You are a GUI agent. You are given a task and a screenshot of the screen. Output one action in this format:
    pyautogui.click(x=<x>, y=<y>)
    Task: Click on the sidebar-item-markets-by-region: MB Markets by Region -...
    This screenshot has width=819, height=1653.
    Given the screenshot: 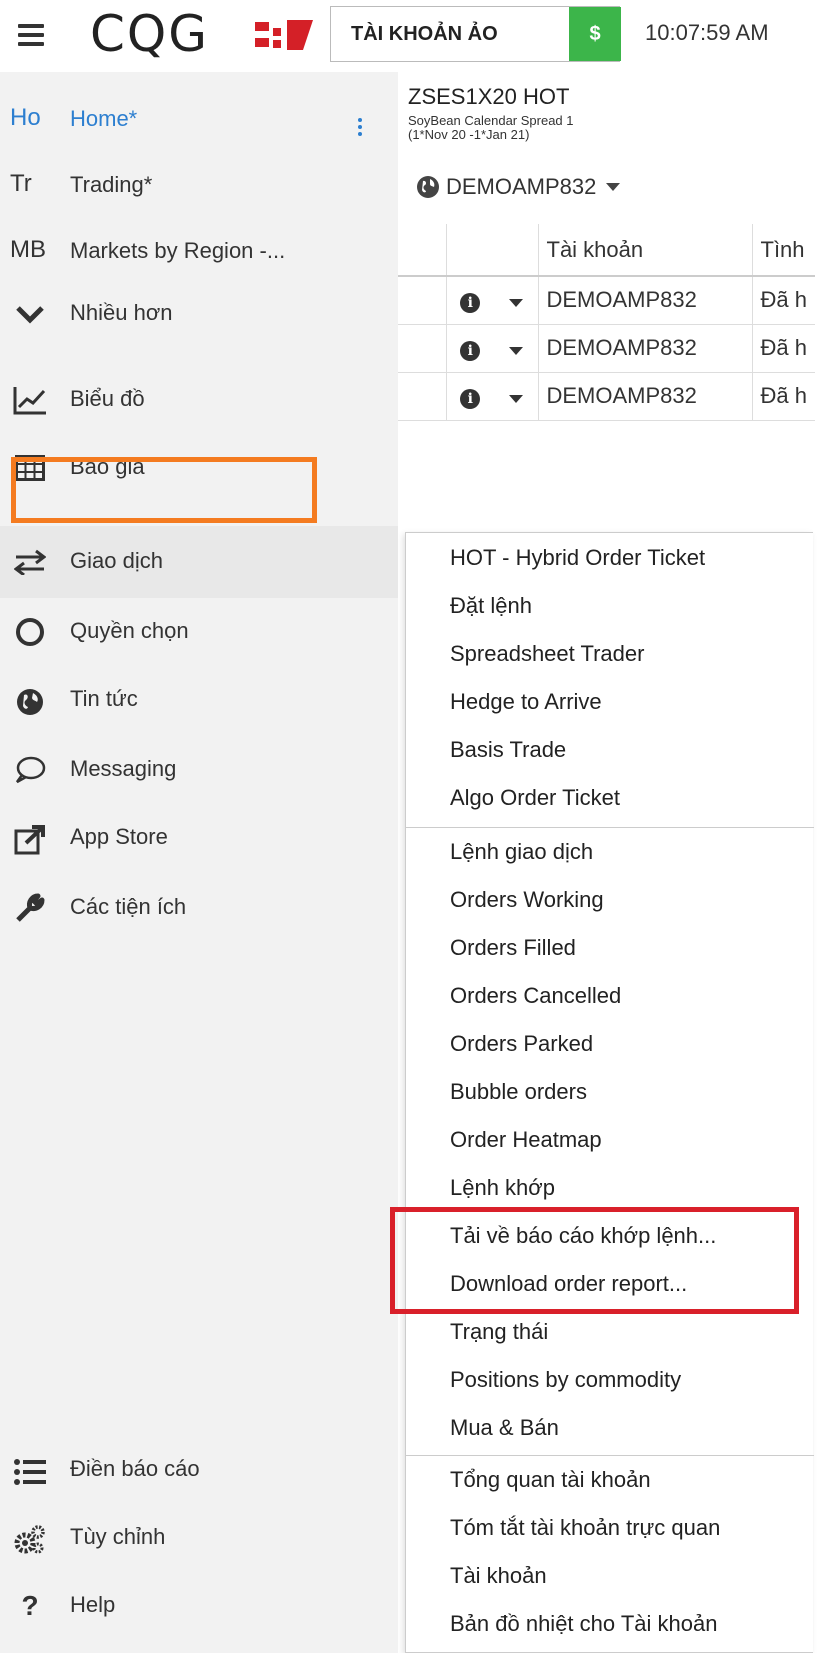 What is the action you would take?
    pyautogui.click(x=199, y=246)
    